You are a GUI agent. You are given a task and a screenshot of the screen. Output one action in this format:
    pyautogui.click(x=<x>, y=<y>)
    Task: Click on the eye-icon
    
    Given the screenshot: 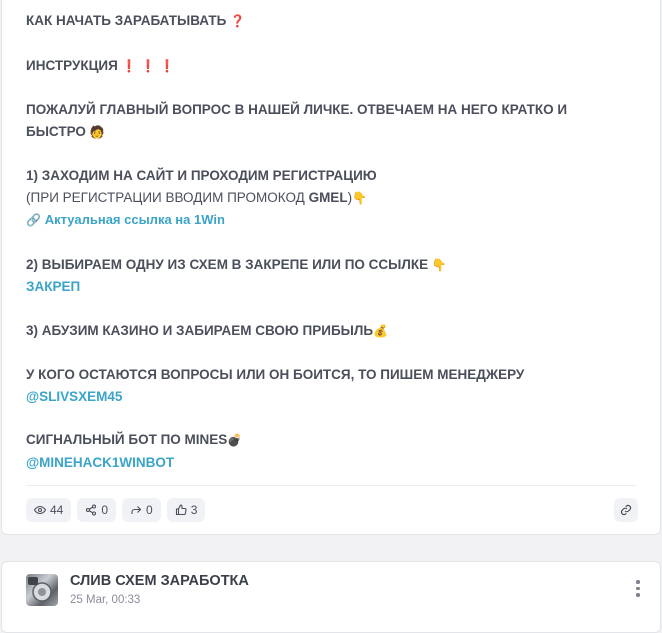 What is the action you would take?
    pyautogui.click(x=40, y=510)
    